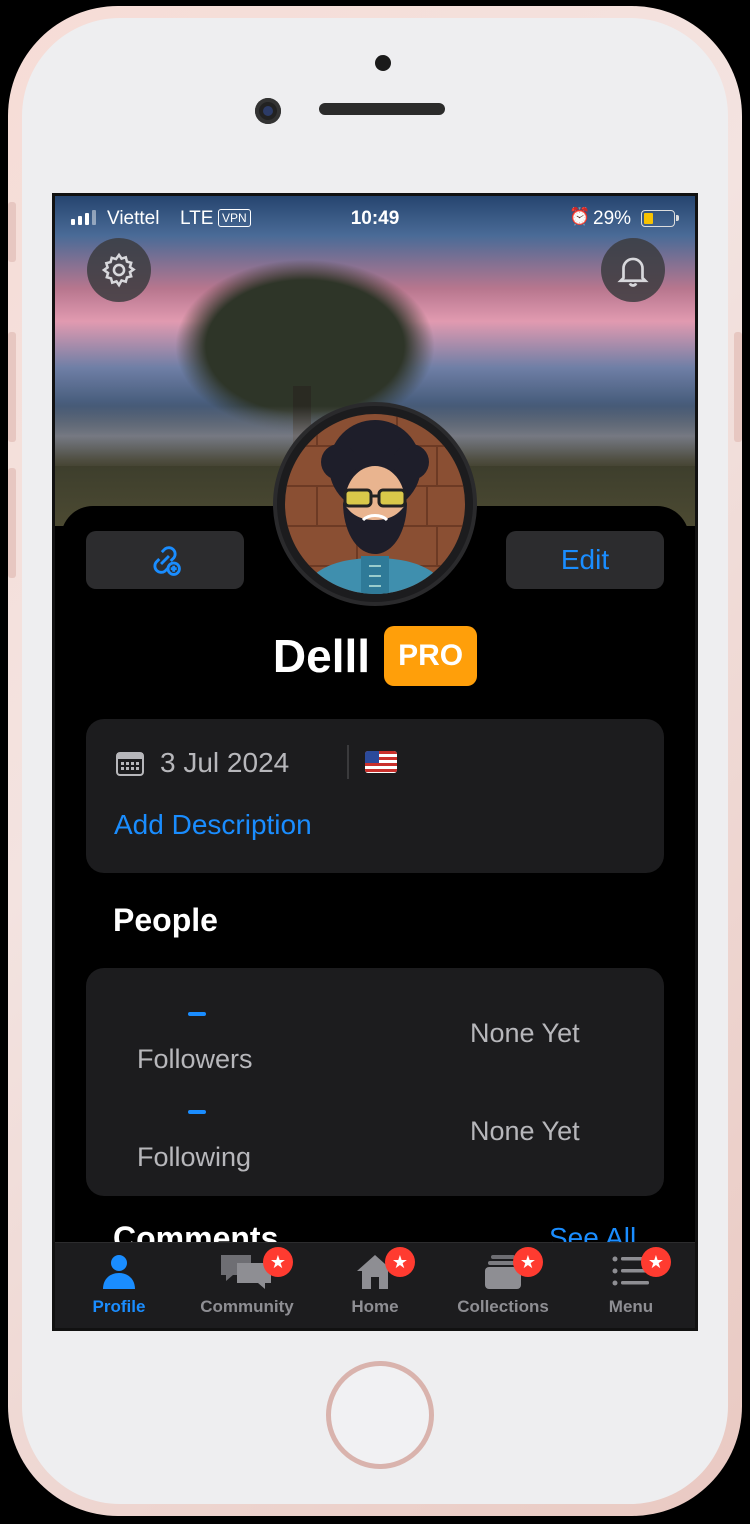 The image size is (750, 1524). Describe the element at coordinates (431, 656) in the screenshot. I see `pro-badge: PRO` at that location.